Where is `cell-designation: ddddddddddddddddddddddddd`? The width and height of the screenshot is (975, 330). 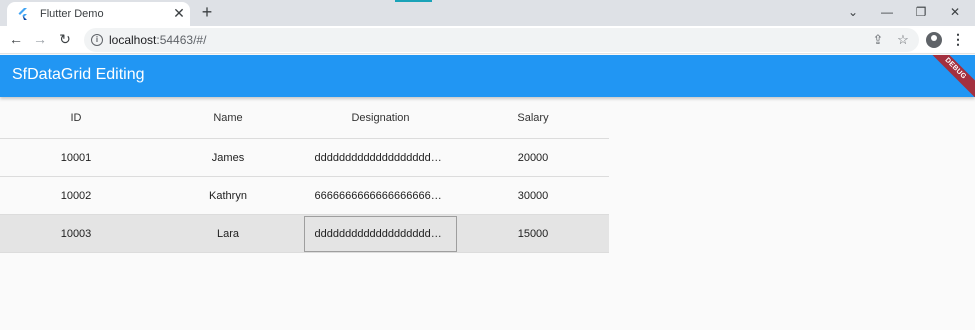 cell-designation: ddddddddddddddddddddddddd is located at coordinates (380, 157).